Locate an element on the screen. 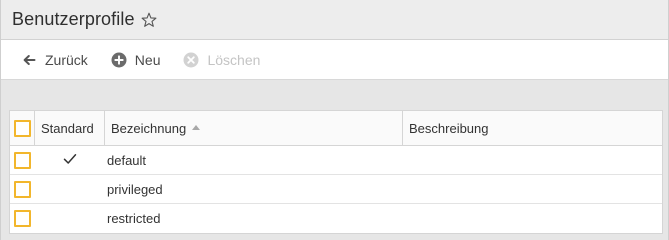  table-row: restricted is located at coordinates (336, 218).